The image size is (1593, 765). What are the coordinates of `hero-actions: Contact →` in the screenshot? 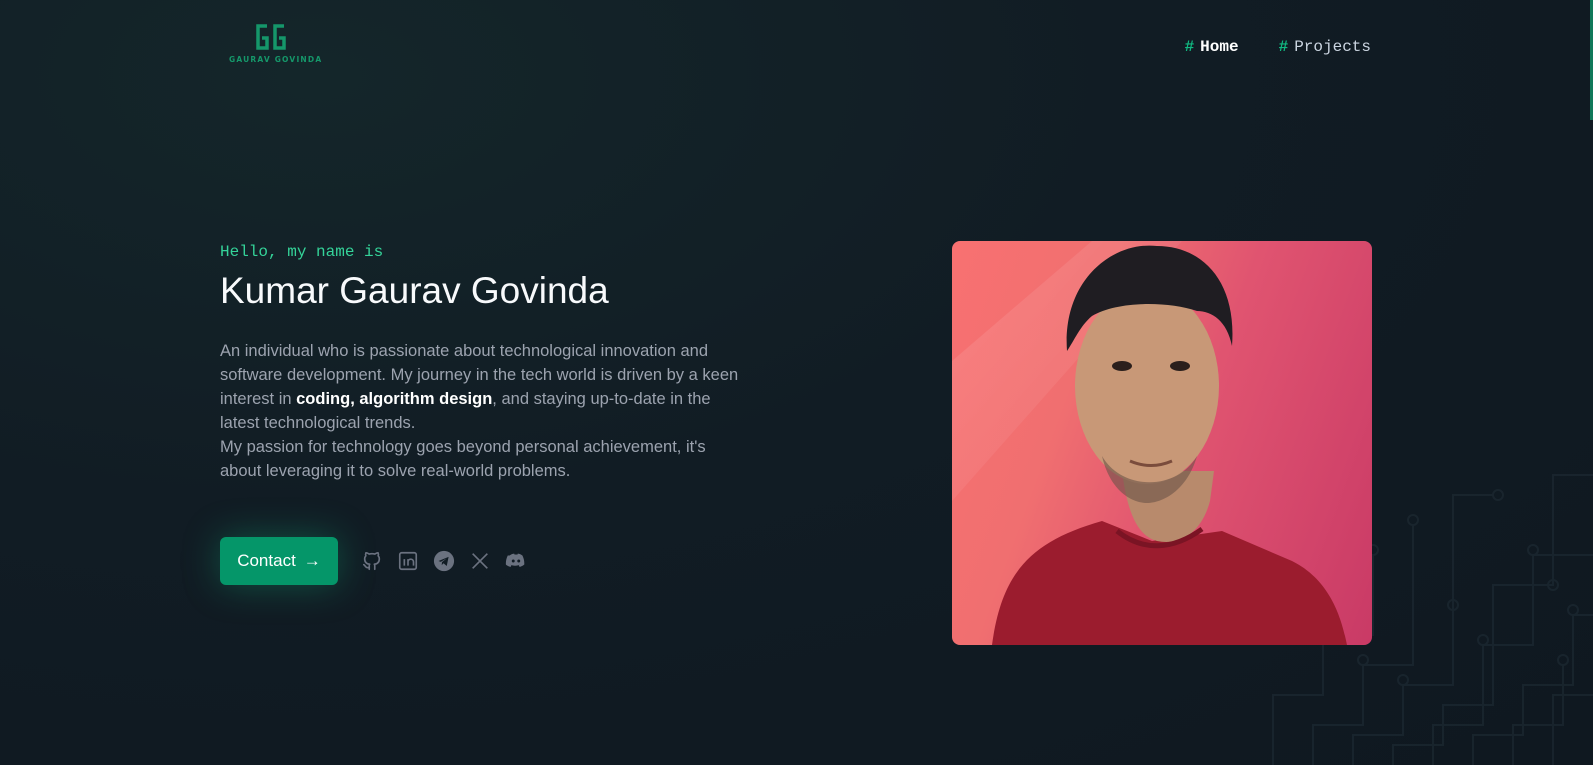 It's located at (374, 561).